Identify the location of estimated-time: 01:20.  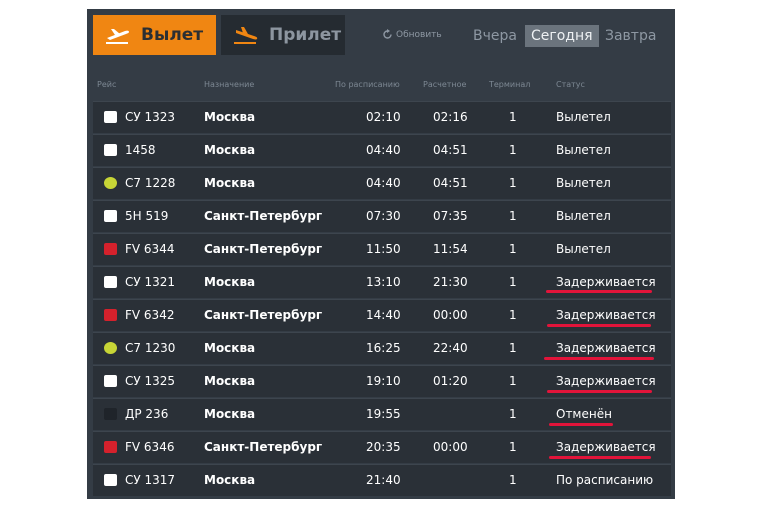
(450, 381).